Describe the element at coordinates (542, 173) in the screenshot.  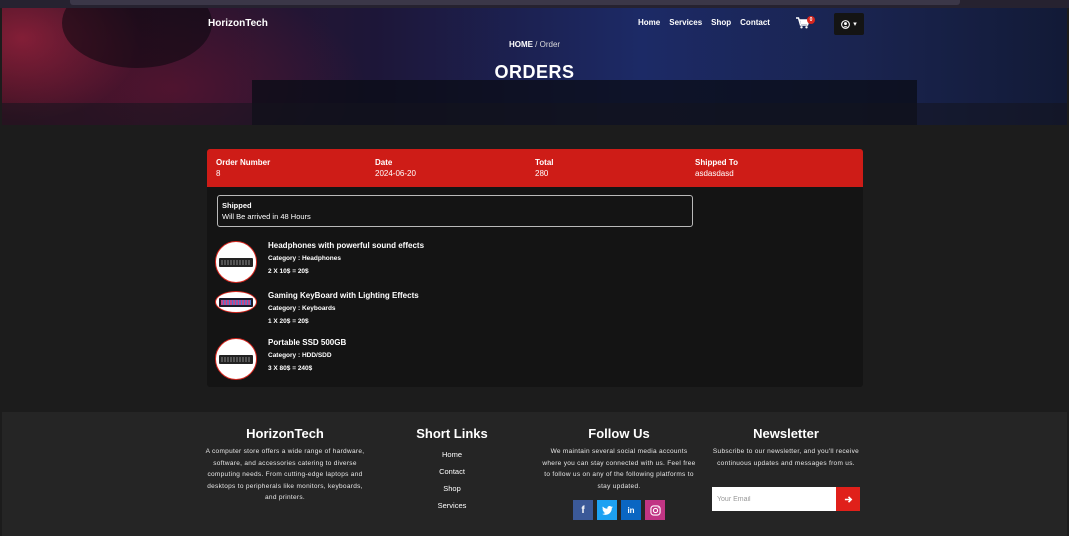
I see `order-total-value: 280` at that location.